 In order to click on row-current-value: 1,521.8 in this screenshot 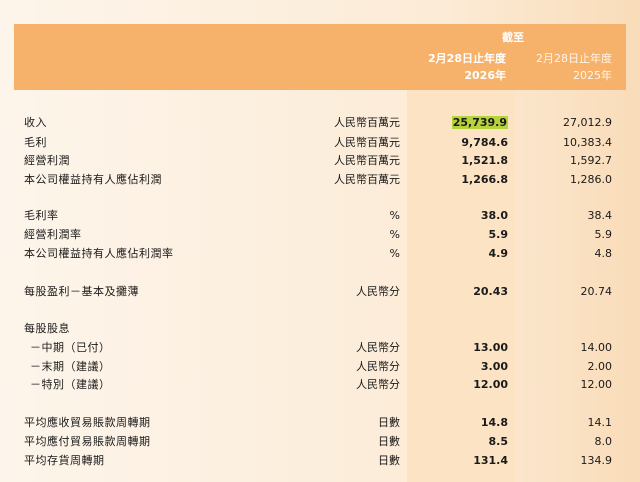, I will do `click(484, 160)`.